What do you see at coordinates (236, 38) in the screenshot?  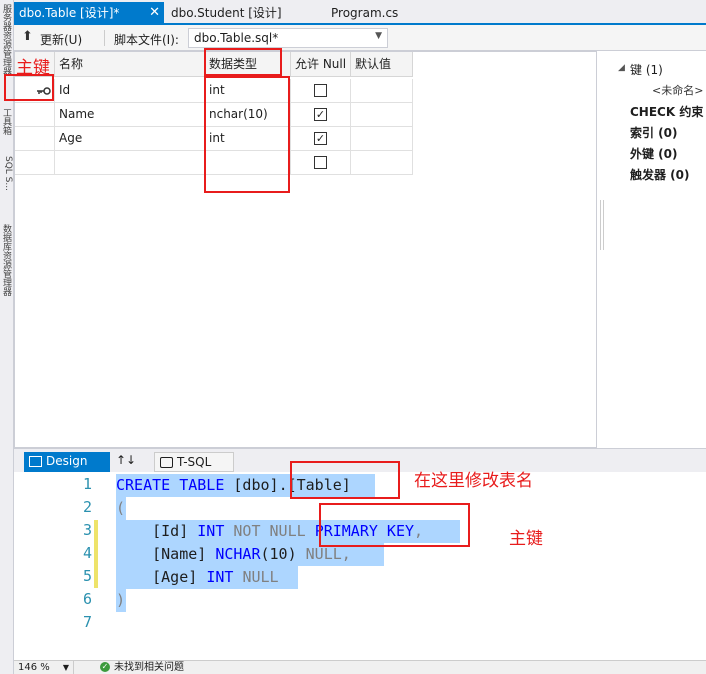 I see `script-file-value: dbo.Table.sql*` at bounding box center [236, 38].